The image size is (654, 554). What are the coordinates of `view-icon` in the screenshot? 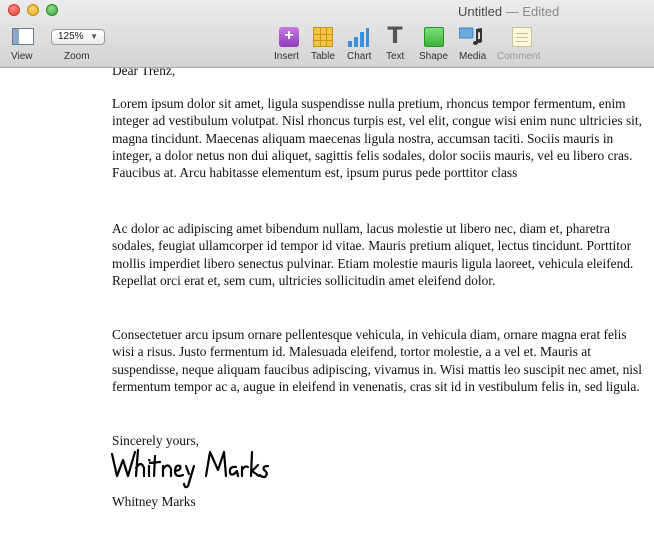 It's located at (23, 36).